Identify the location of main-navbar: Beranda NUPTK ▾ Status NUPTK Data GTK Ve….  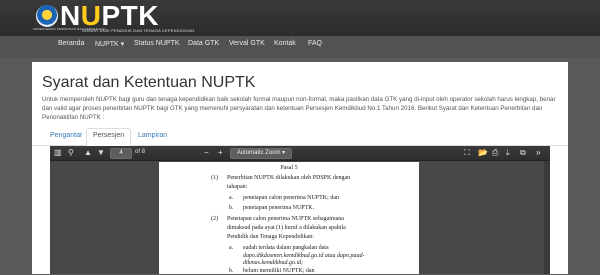
(300, 47).